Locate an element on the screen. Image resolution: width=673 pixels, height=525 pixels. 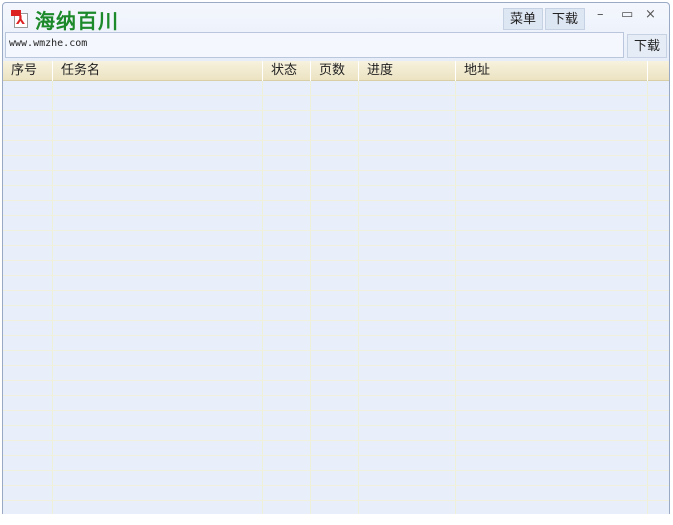
column-header-pages: 页数 is located at coordinates (335, 71).